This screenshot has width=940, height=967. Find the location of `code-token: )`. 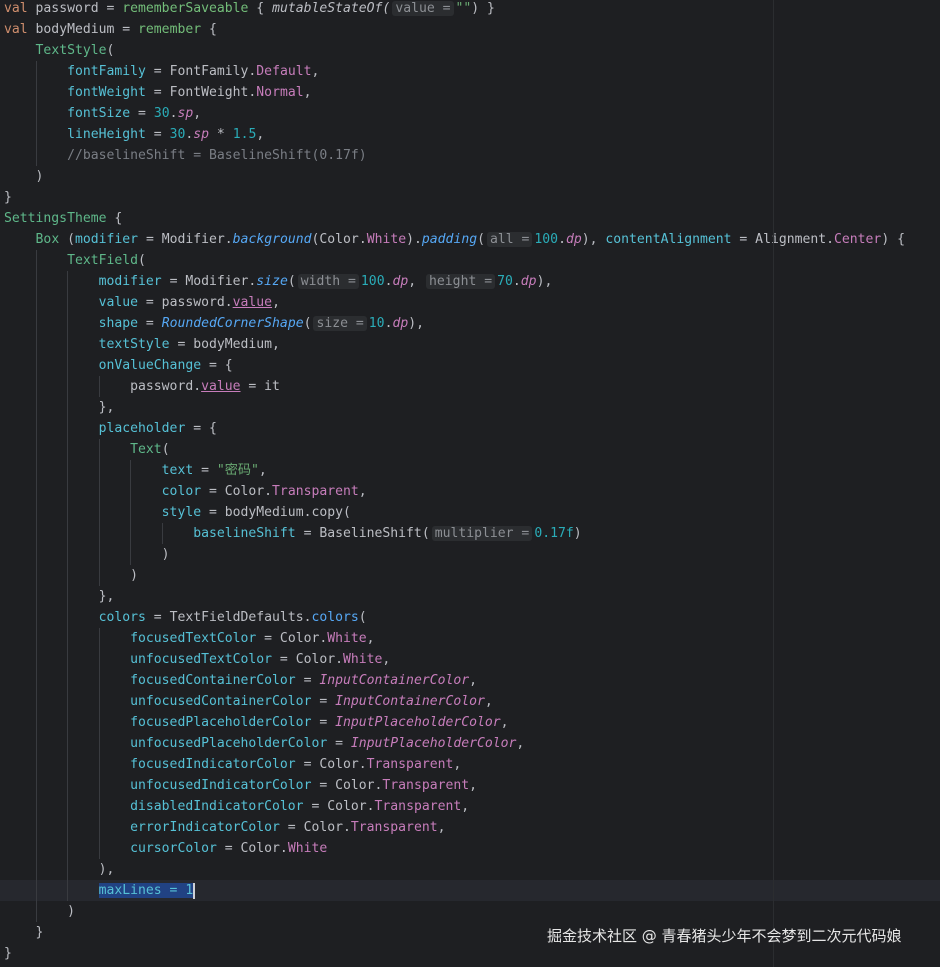

code-token: ) is located at coordinates (165, 554).